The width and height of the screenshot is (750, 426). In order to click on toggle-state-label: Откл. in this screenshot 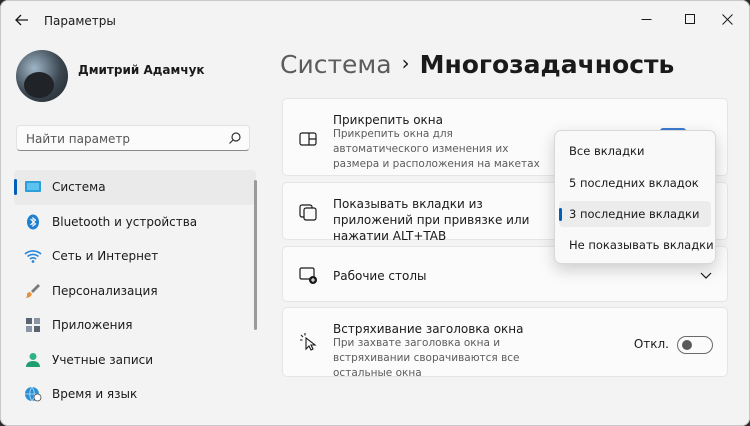, I will do `click(651, 344)`.